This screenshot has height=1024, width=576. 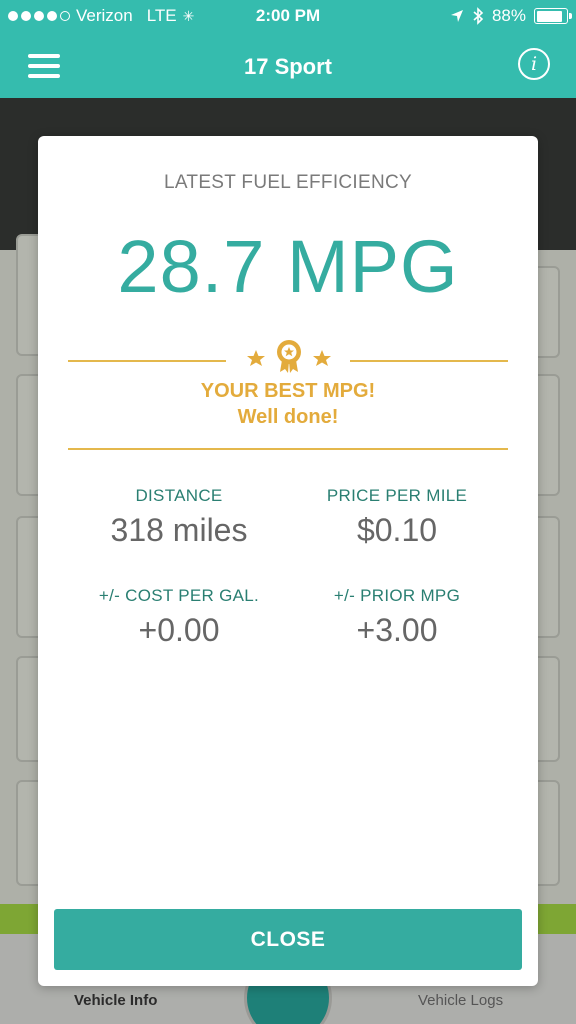 I want to click on award-ribbon-icon, so click(x=289, y=356).